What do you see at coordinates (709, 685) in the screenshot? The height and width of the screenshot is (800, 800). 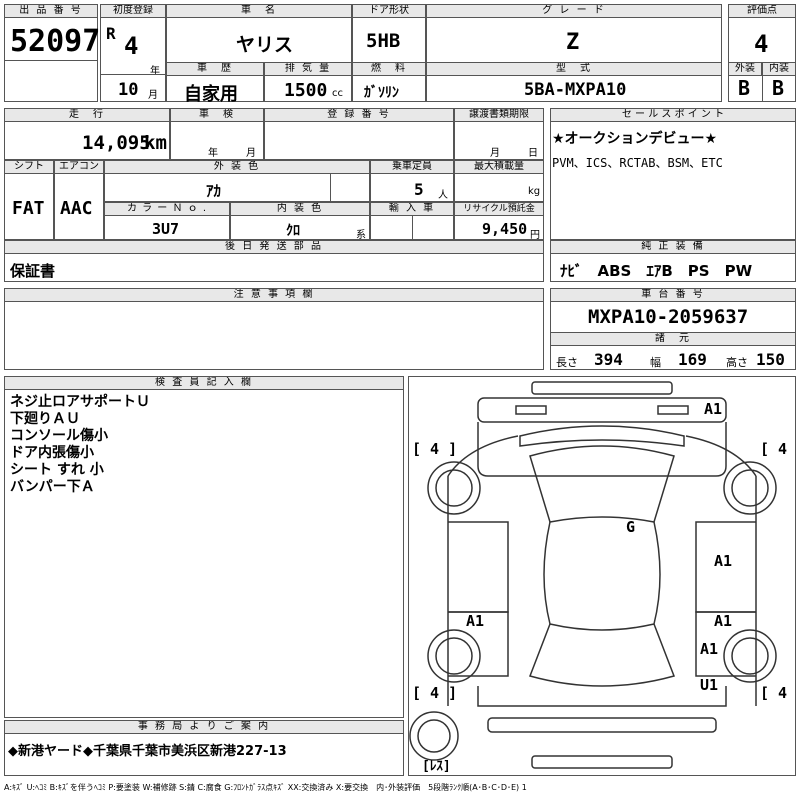 I see `damage-mark: U1` at bounding box center [709, 685].